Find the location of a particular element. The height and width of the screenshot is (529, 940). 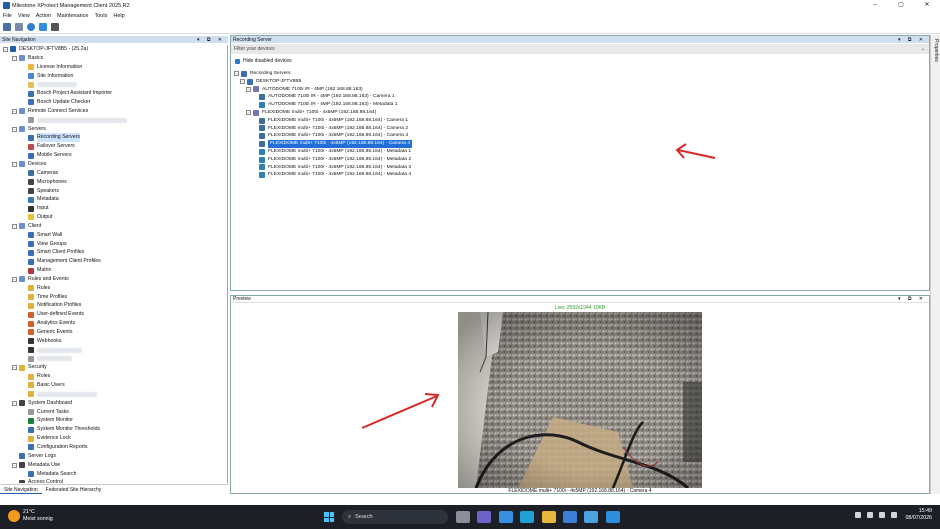

nav-item-microphones: Microphones is located at coordinates (113, 182).